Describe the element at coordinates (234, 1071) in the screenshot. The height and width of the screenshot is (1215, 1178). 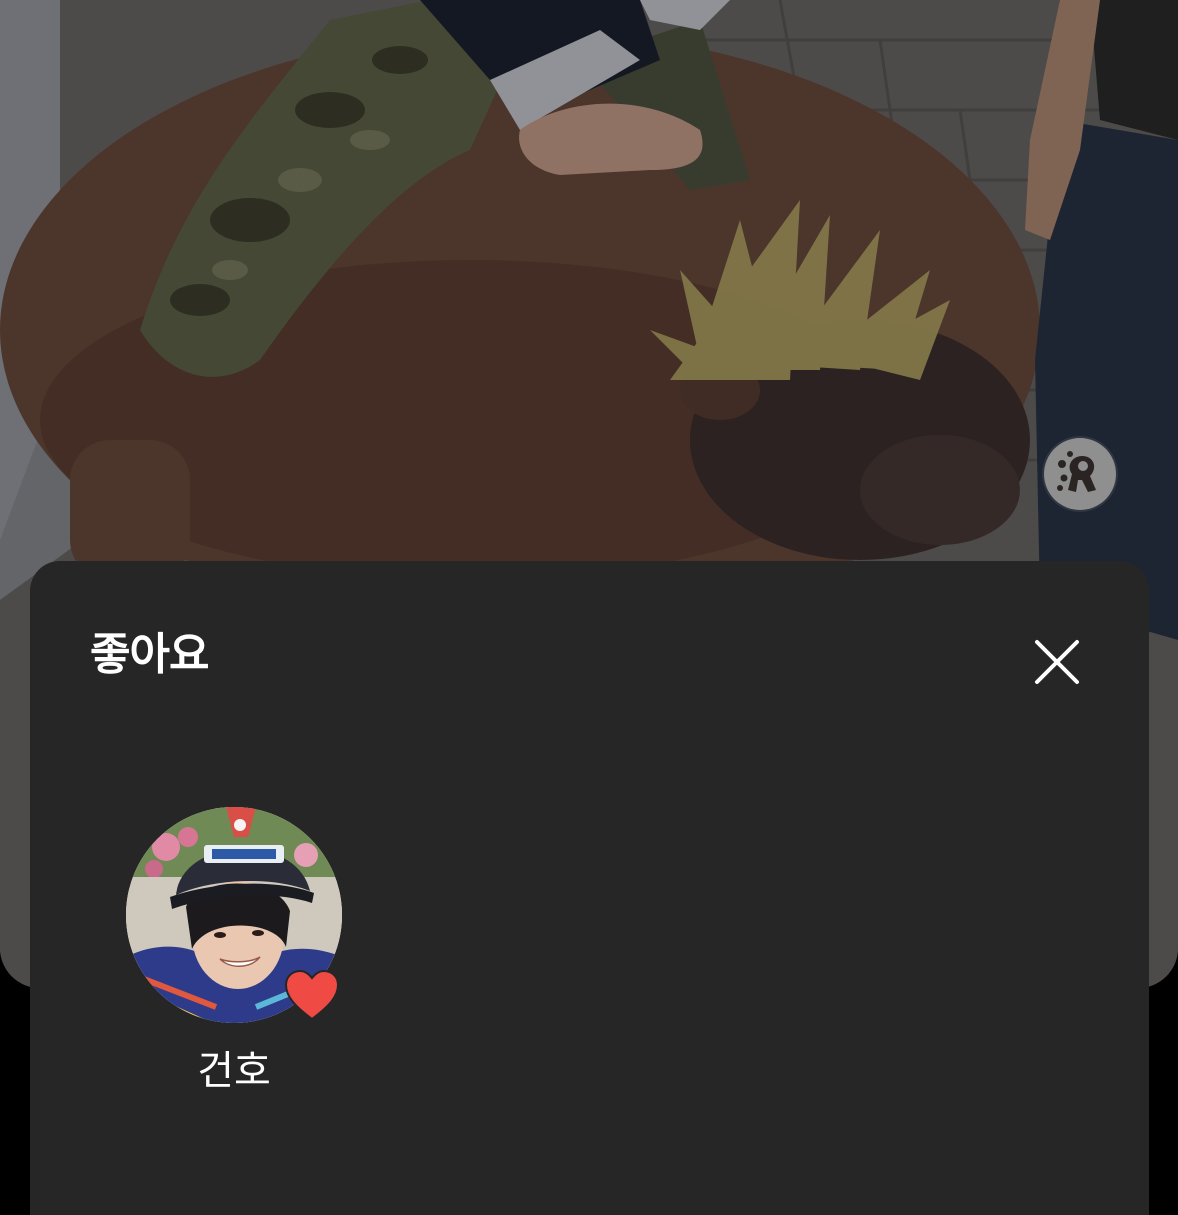
I see `liker-name: 건호` at that location.